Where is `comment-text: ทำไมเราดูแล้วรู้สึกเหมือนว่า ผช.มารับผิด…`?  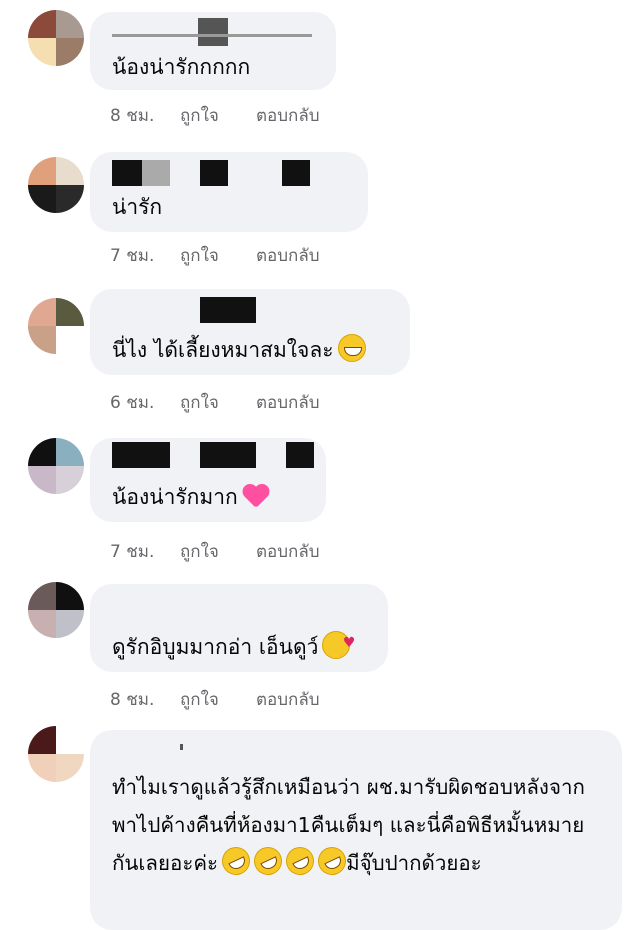 comment-text: ทำไมเราดูแล้วรู้สึกเหมือนว่า ผช.มารับผิด… is located at coordinates (360, 825).